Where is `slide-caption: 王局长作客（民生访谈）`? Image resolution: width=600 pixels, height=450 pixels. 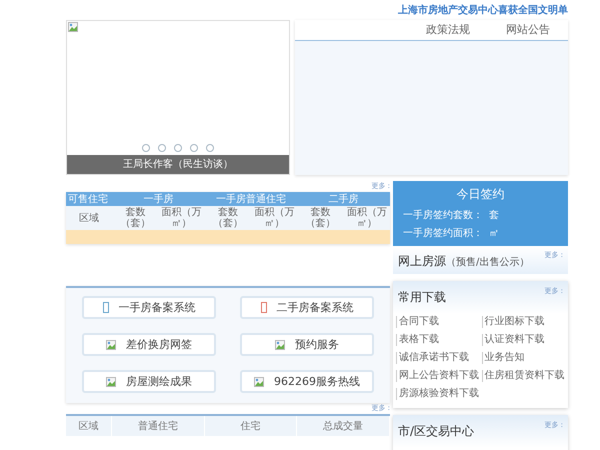
slide-caption: 王局长作客（民生访谈） is located at coordinates (178, 164).